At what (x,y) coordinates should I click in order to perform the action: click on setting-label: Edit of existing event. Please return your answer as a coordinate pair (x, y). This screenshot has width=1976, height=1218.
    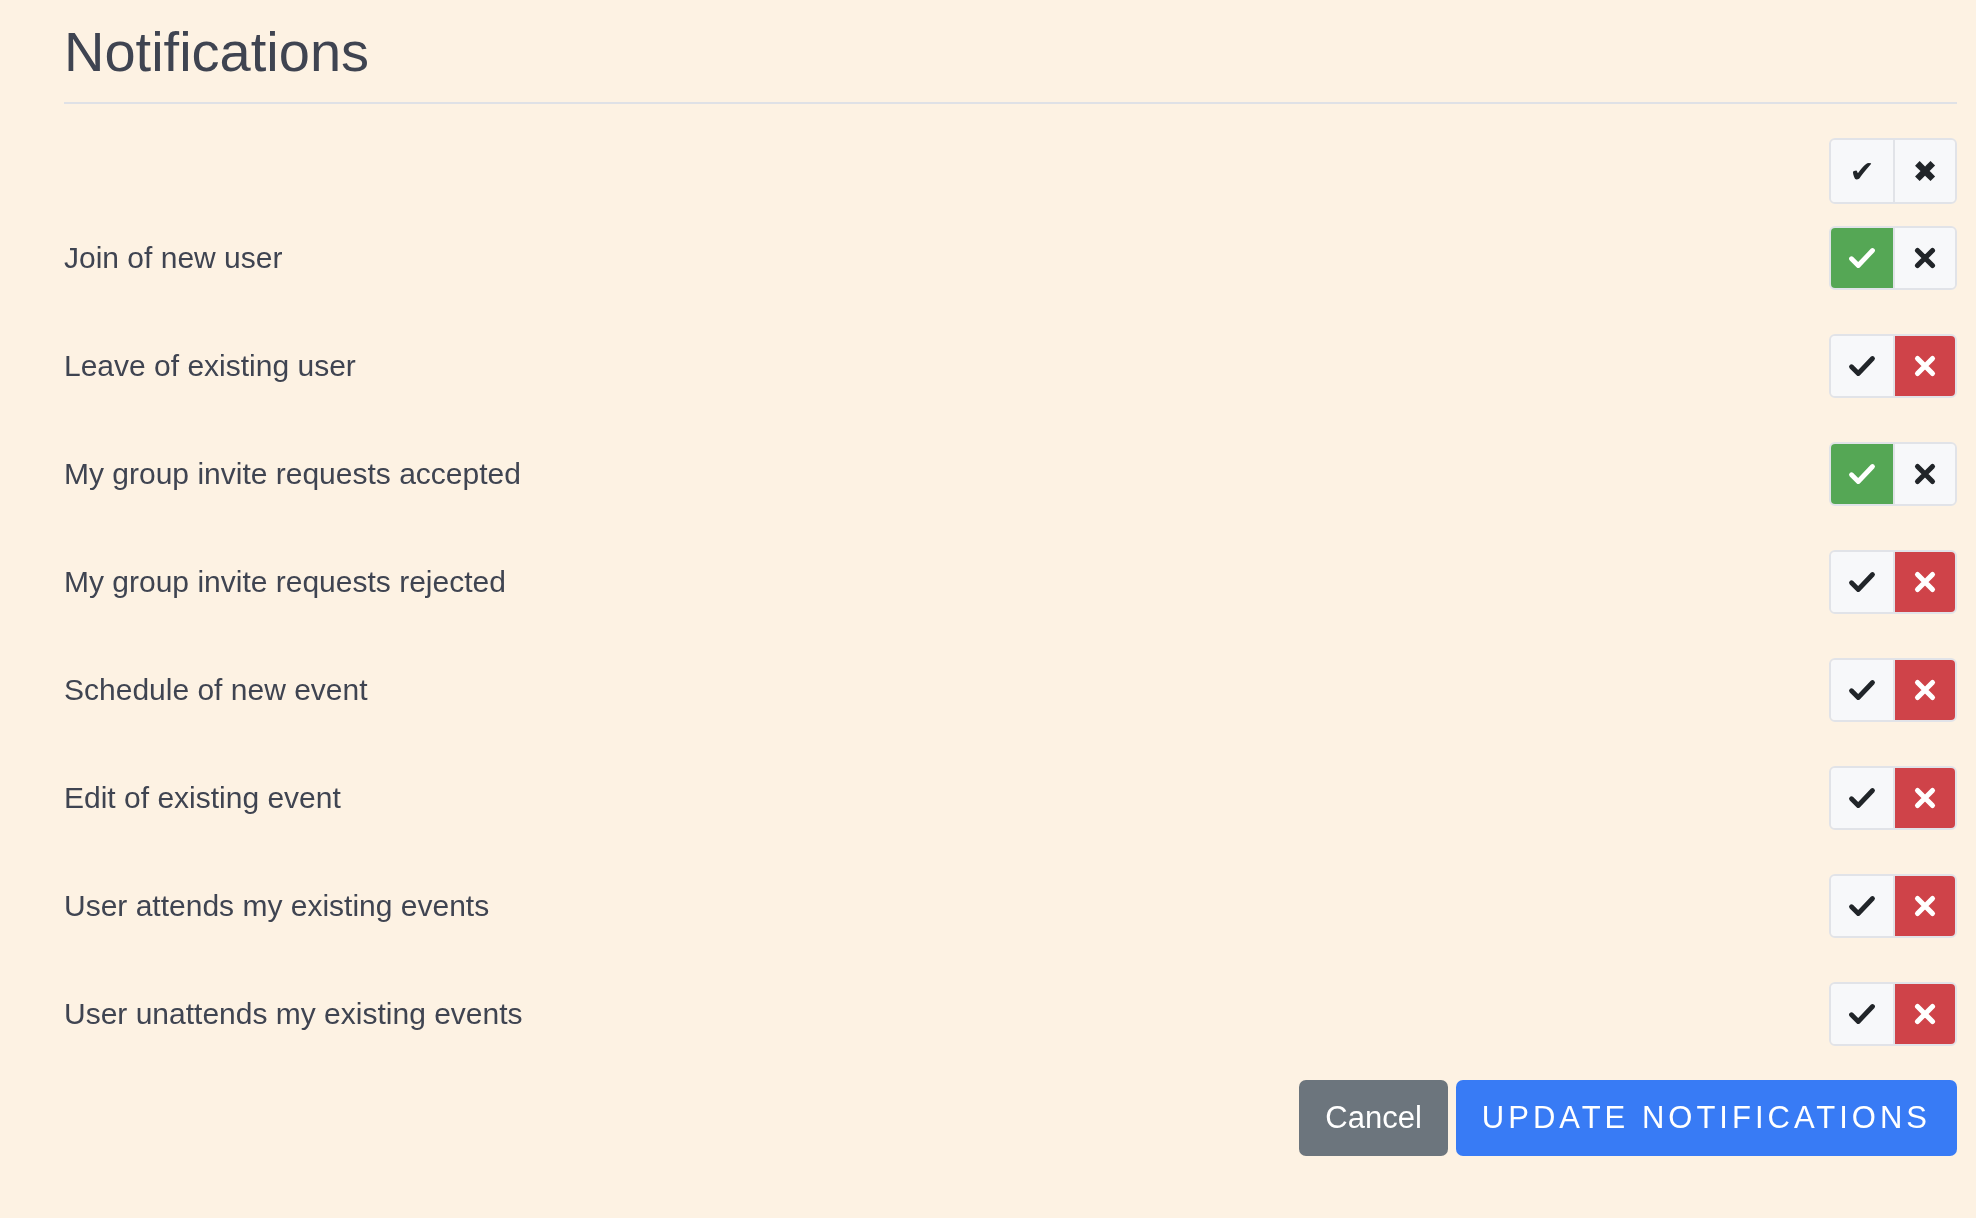
    Looking at the image, I should click on (202, 798).